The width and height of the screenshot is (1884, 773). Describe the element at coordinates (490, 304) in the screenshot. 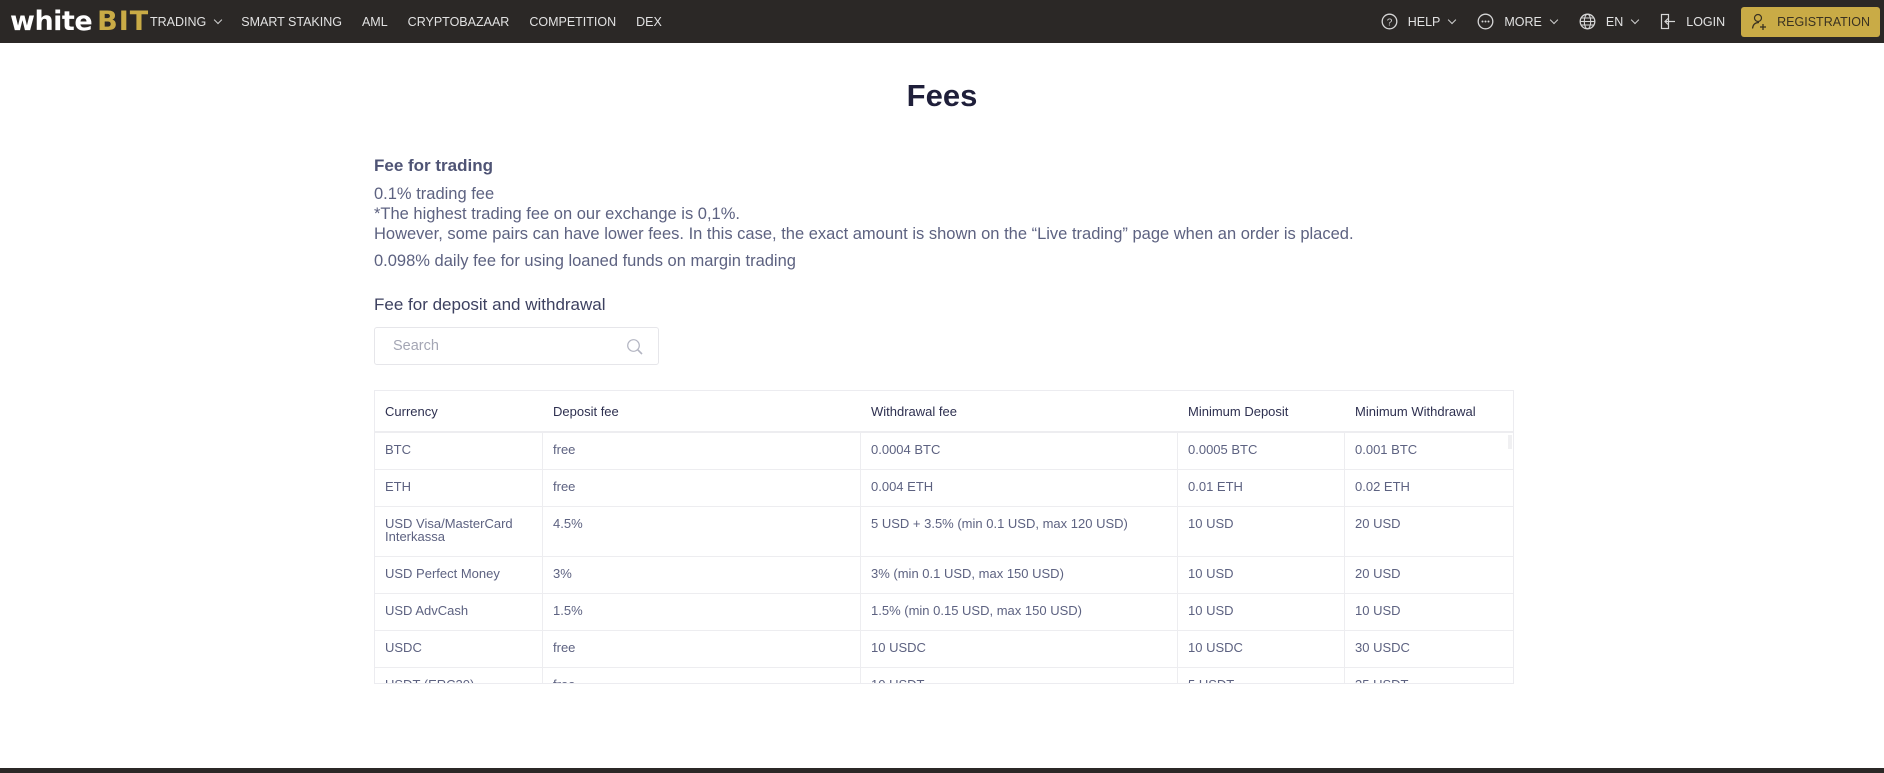

I see `deposit-withdrawal-heading: Fee for deposit and withdrawal` at that location.